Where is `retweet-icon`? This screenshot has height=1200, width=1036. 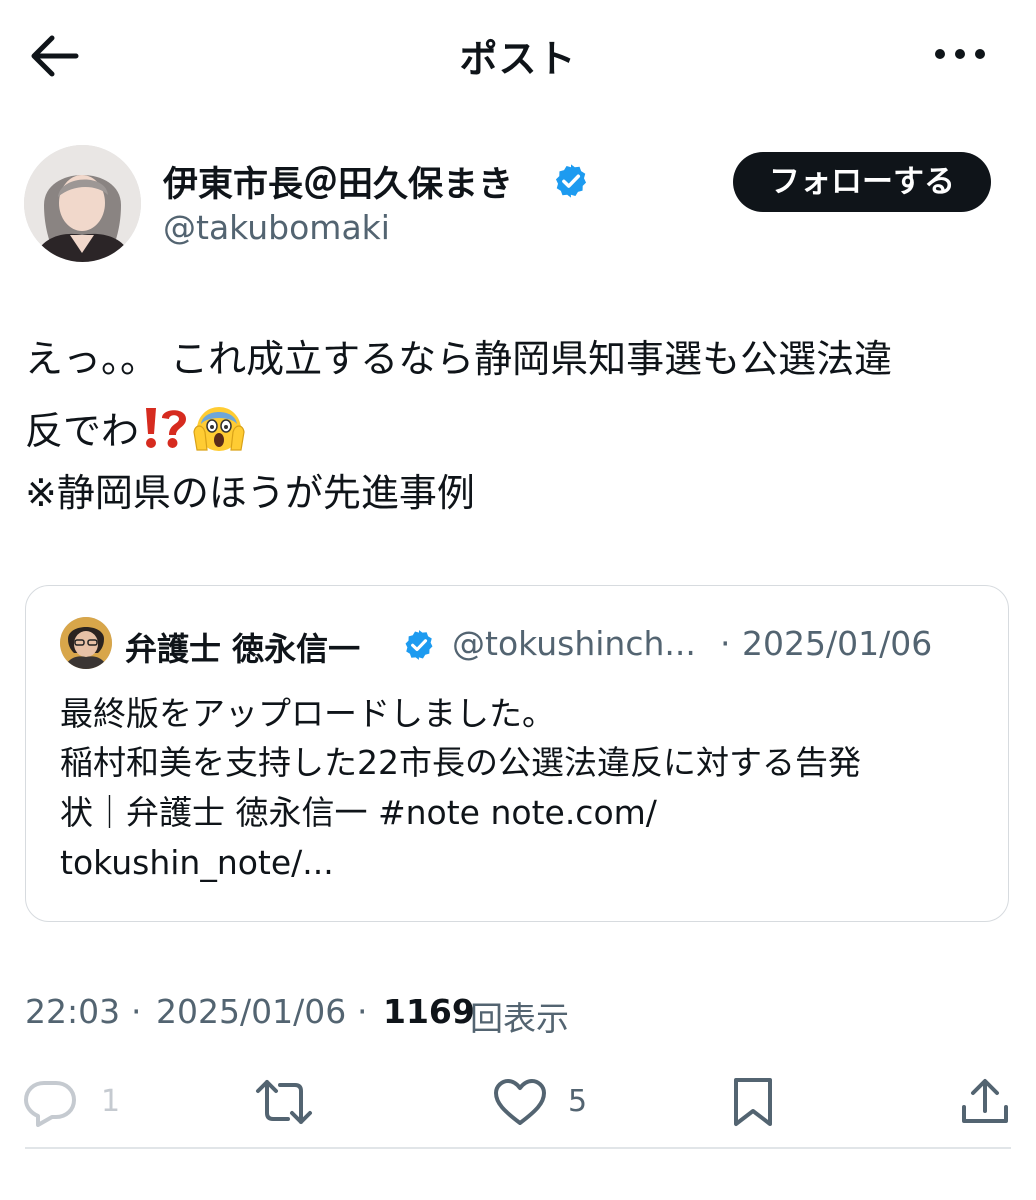 retweet-icon is located at coordinates (284, 1102).